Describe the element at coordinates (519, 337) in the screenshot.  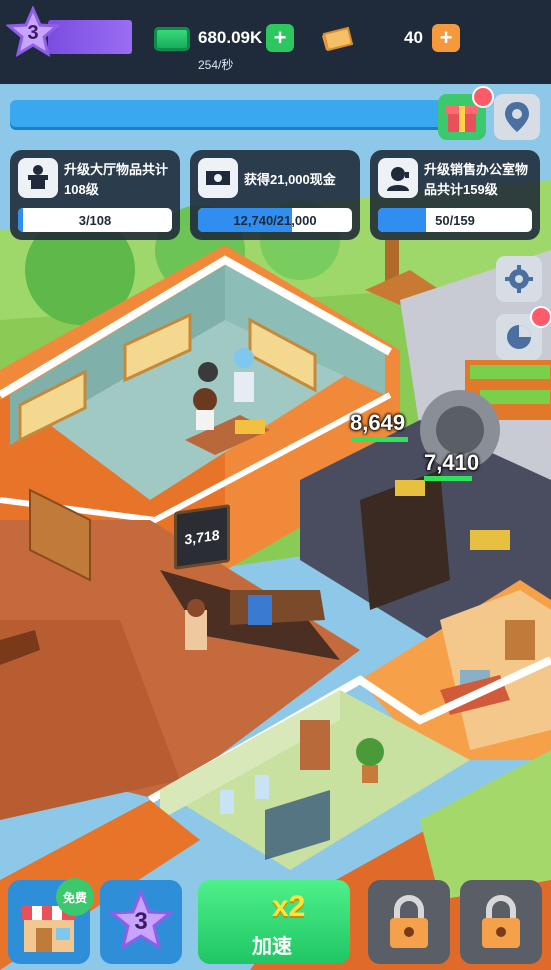
I see `pie-chart-icon` at that location.